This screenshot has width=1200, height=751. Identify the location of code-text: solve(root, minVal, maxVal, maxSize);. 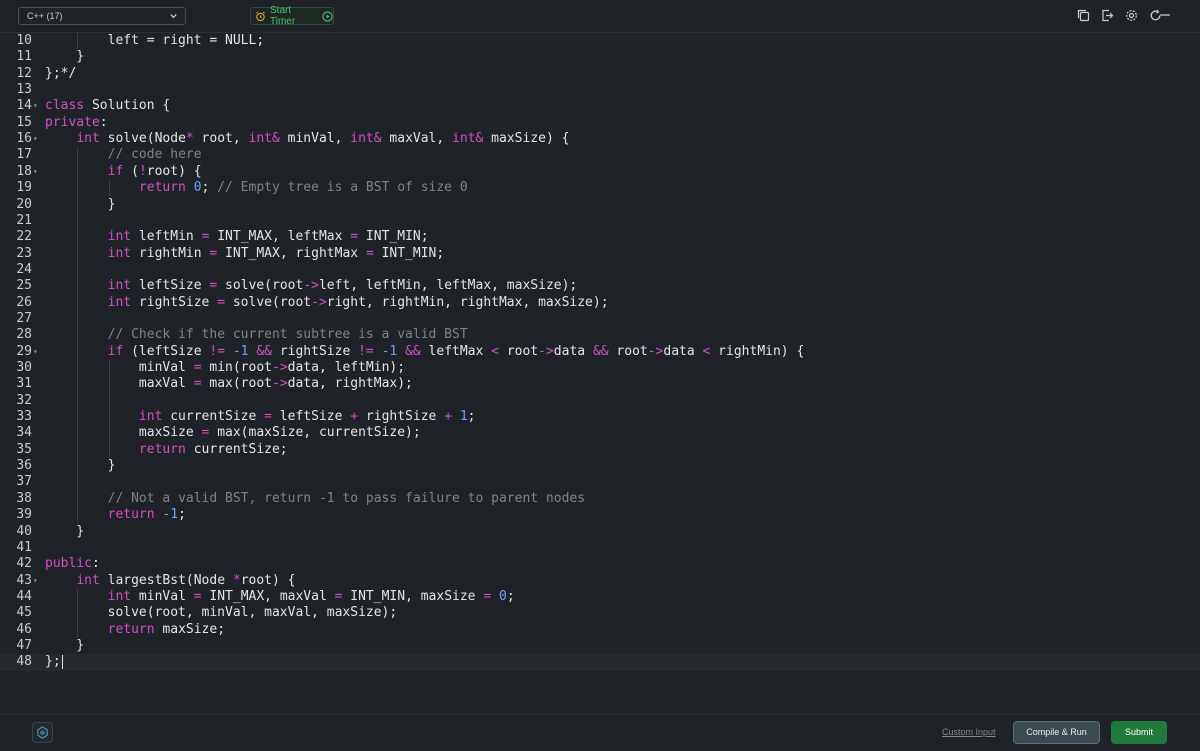
(221, 613).